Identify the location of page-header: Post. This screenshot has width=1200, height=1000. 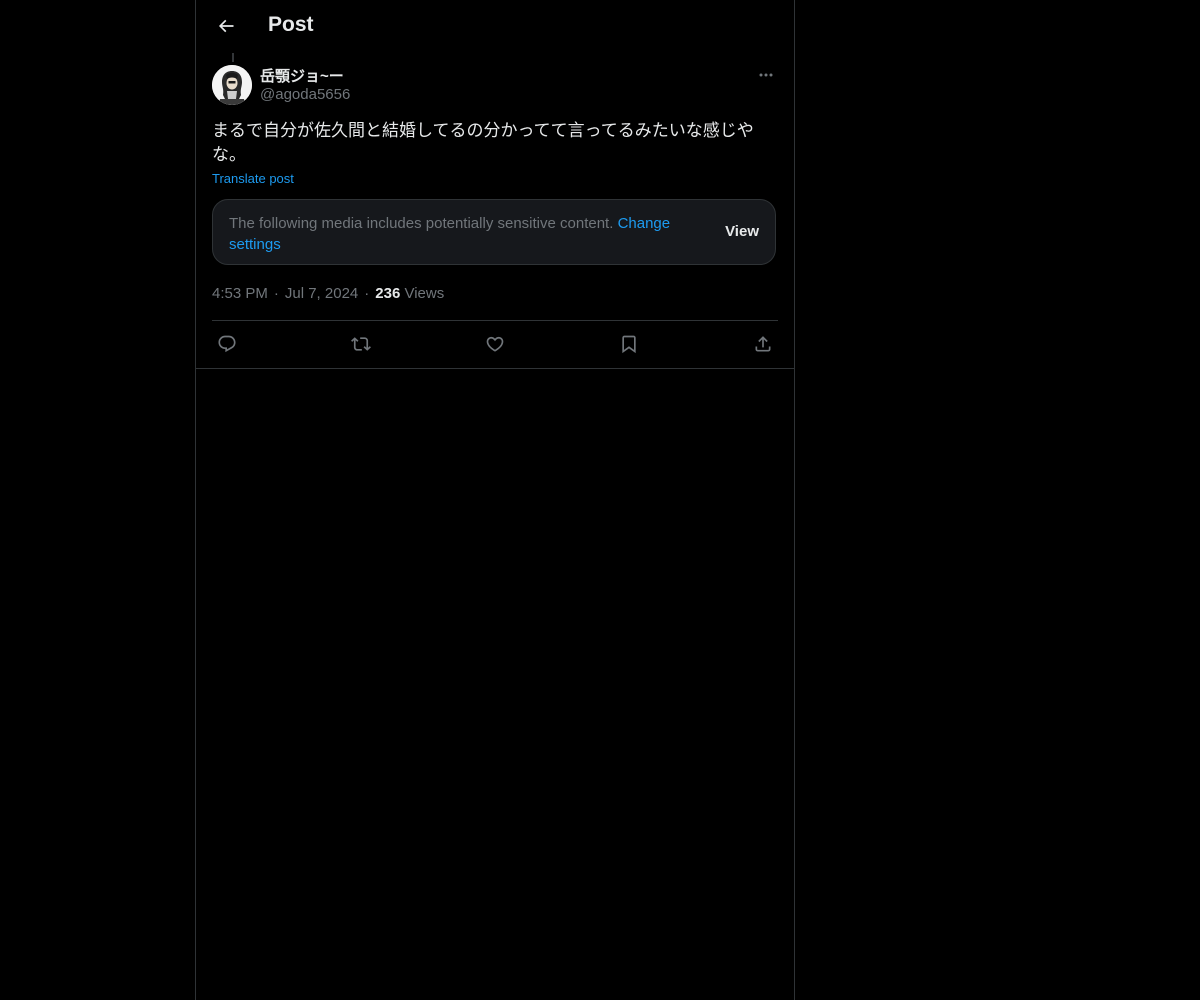
(495, 26).